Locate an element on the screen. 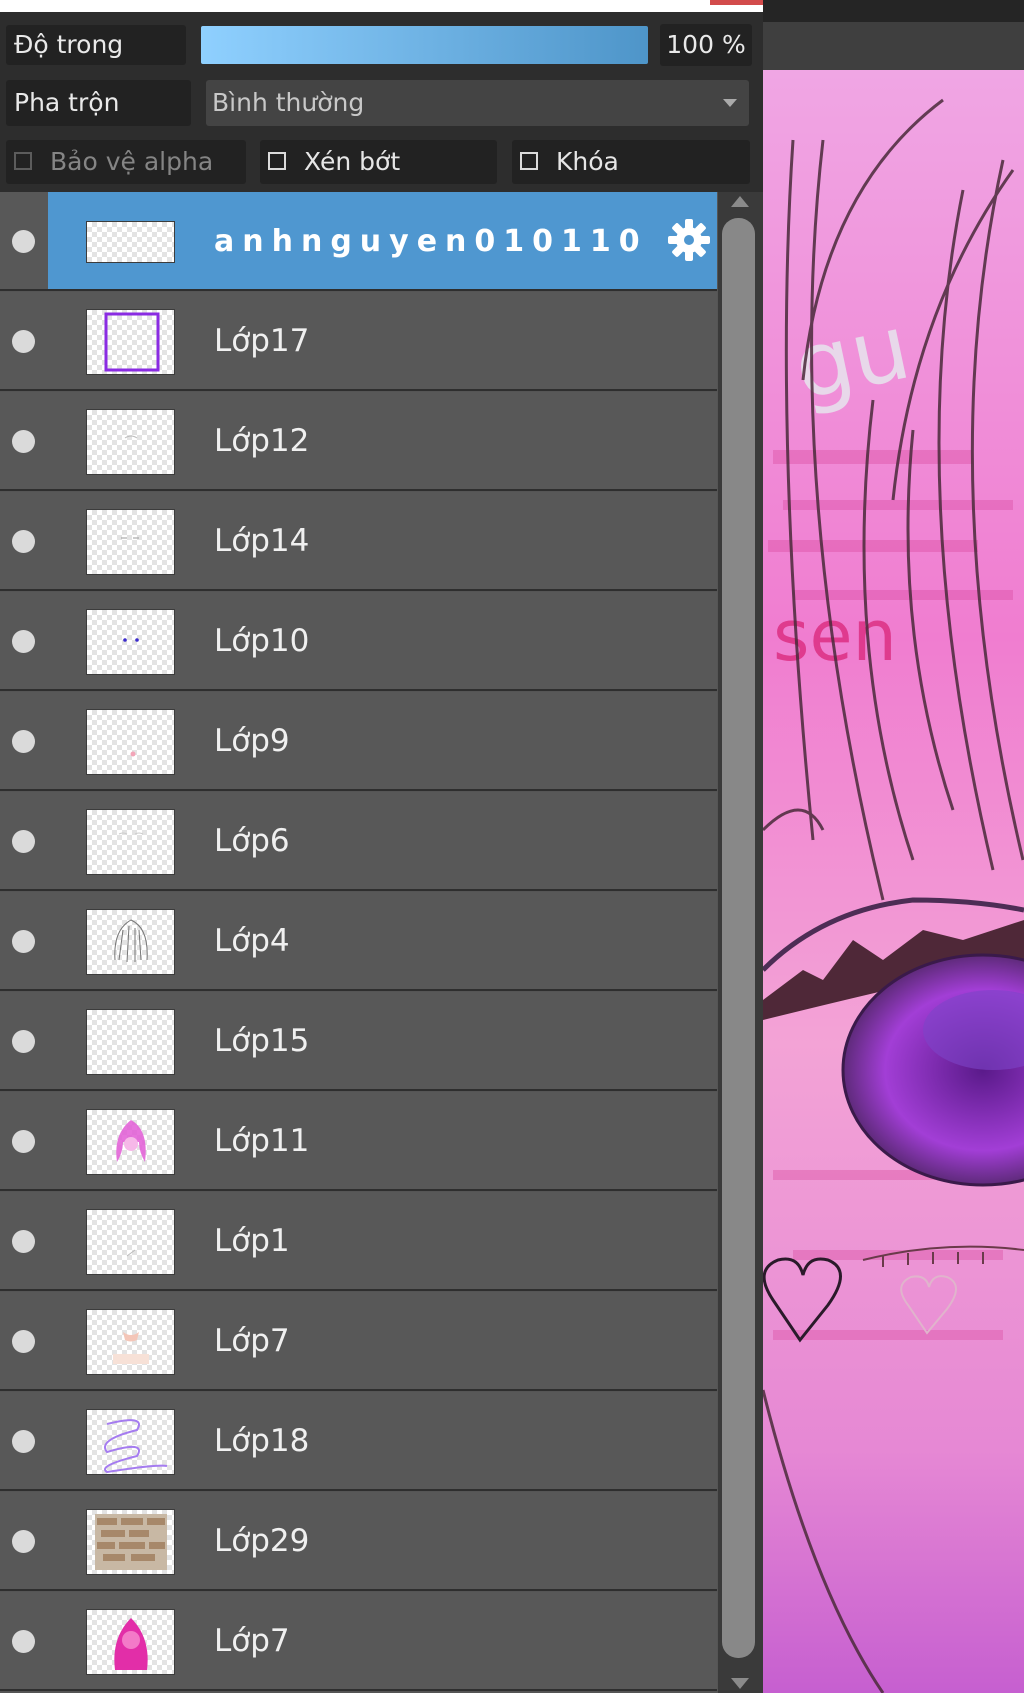  layer-row-selected: anhnguyen010110 is located at coordinates (358, 241).